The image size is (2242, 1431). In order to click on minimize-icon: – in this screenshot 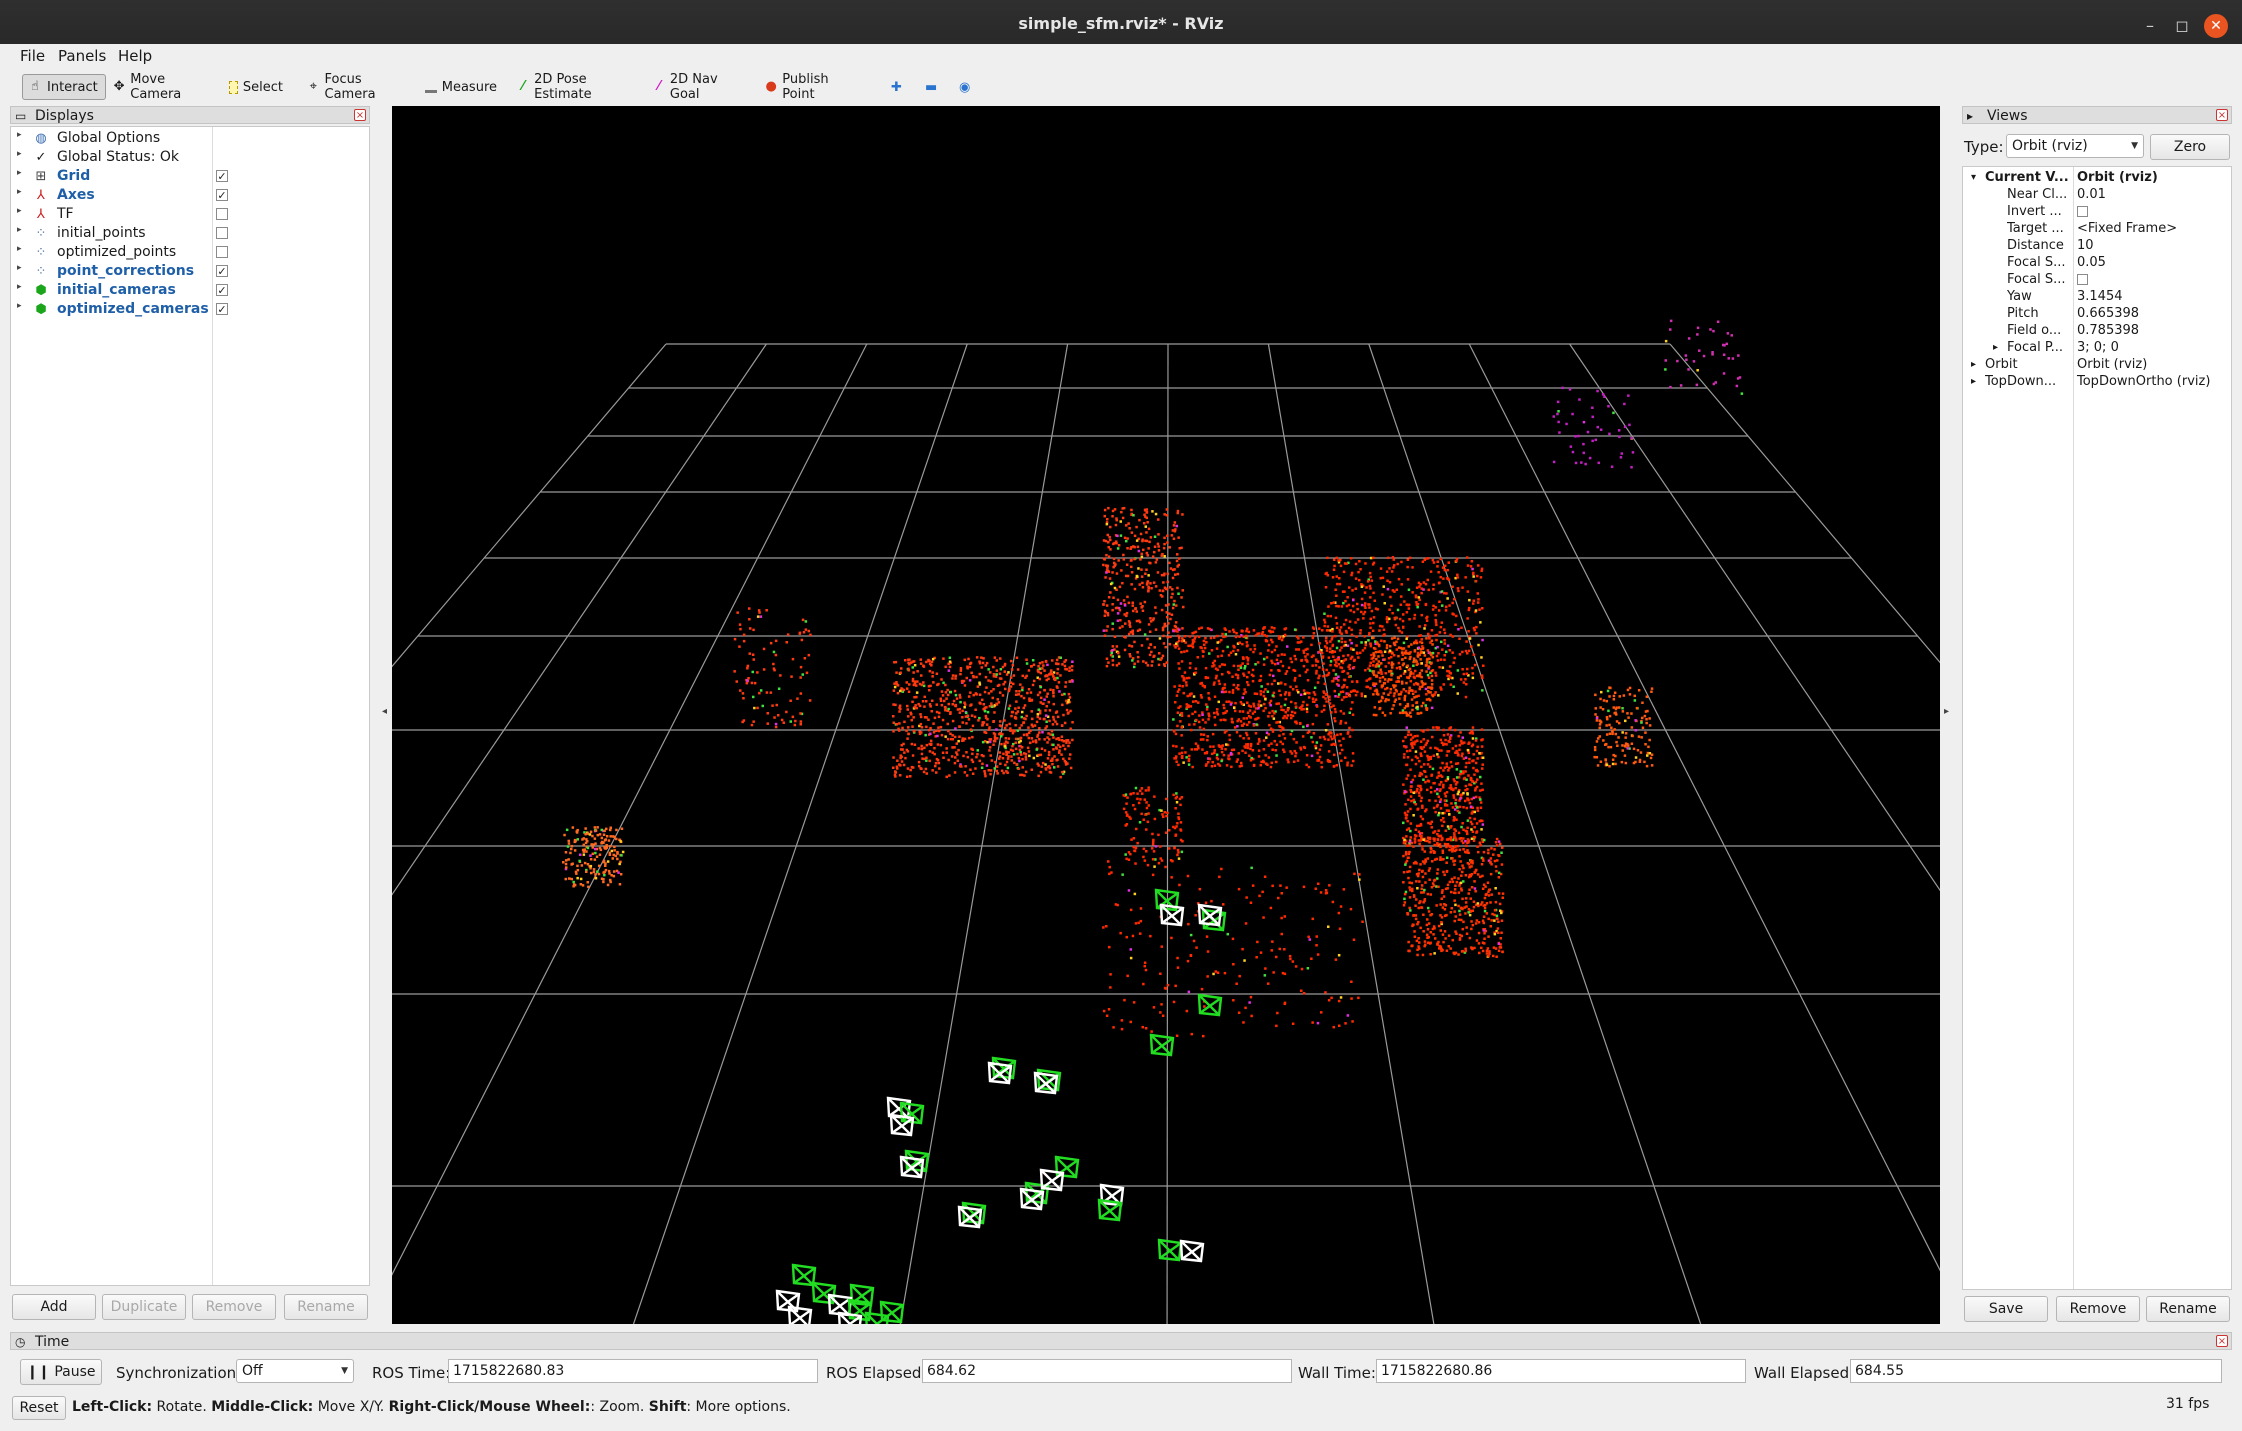, I will do `click(2150, 26)`.